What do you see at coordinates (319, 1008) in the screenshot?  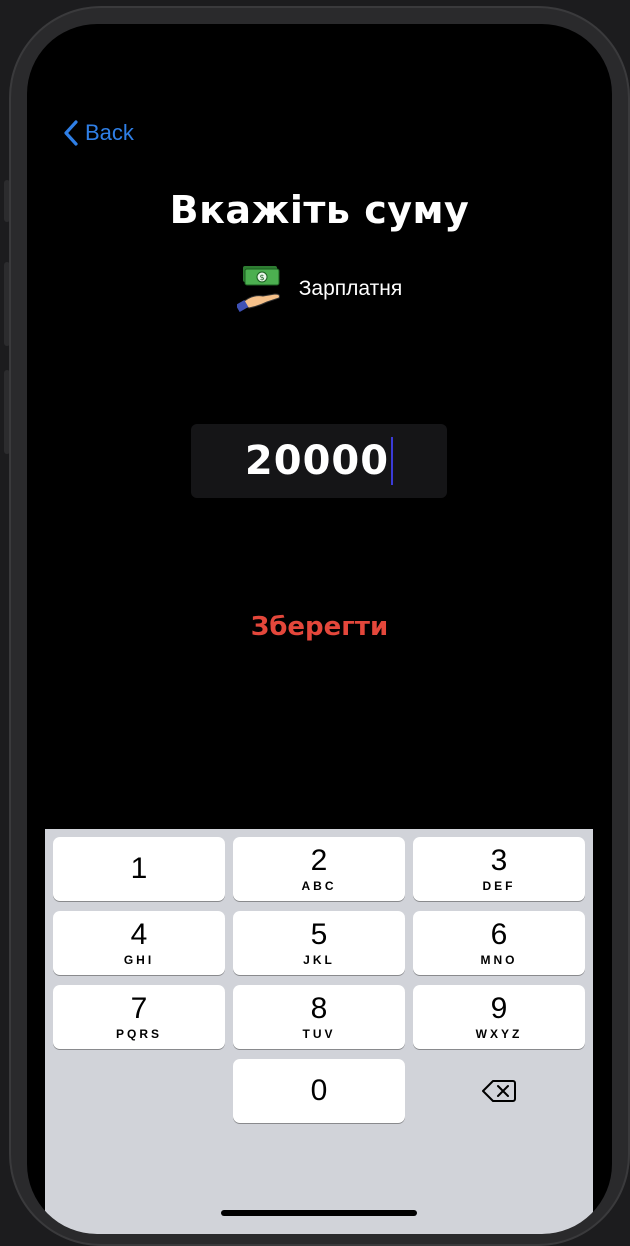 I see `key-digit: 8` at bounding box center [319, 1008].